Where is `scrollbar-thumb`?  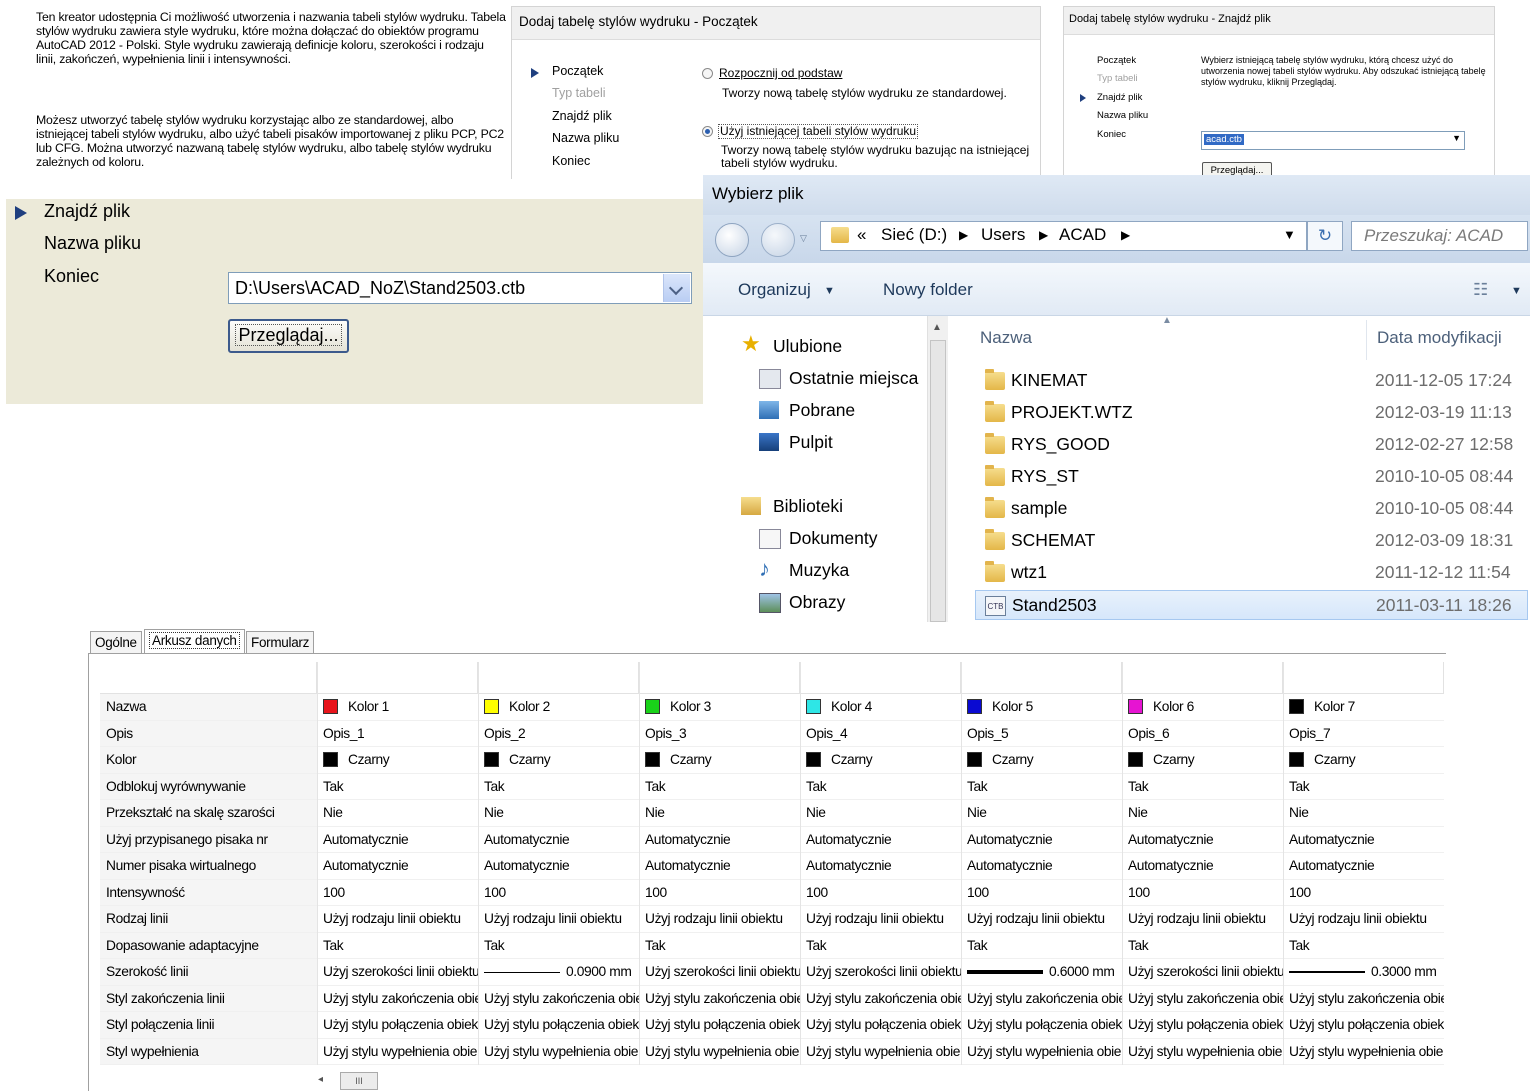 scrollbar-thumb is located at coordinates (938, 481).